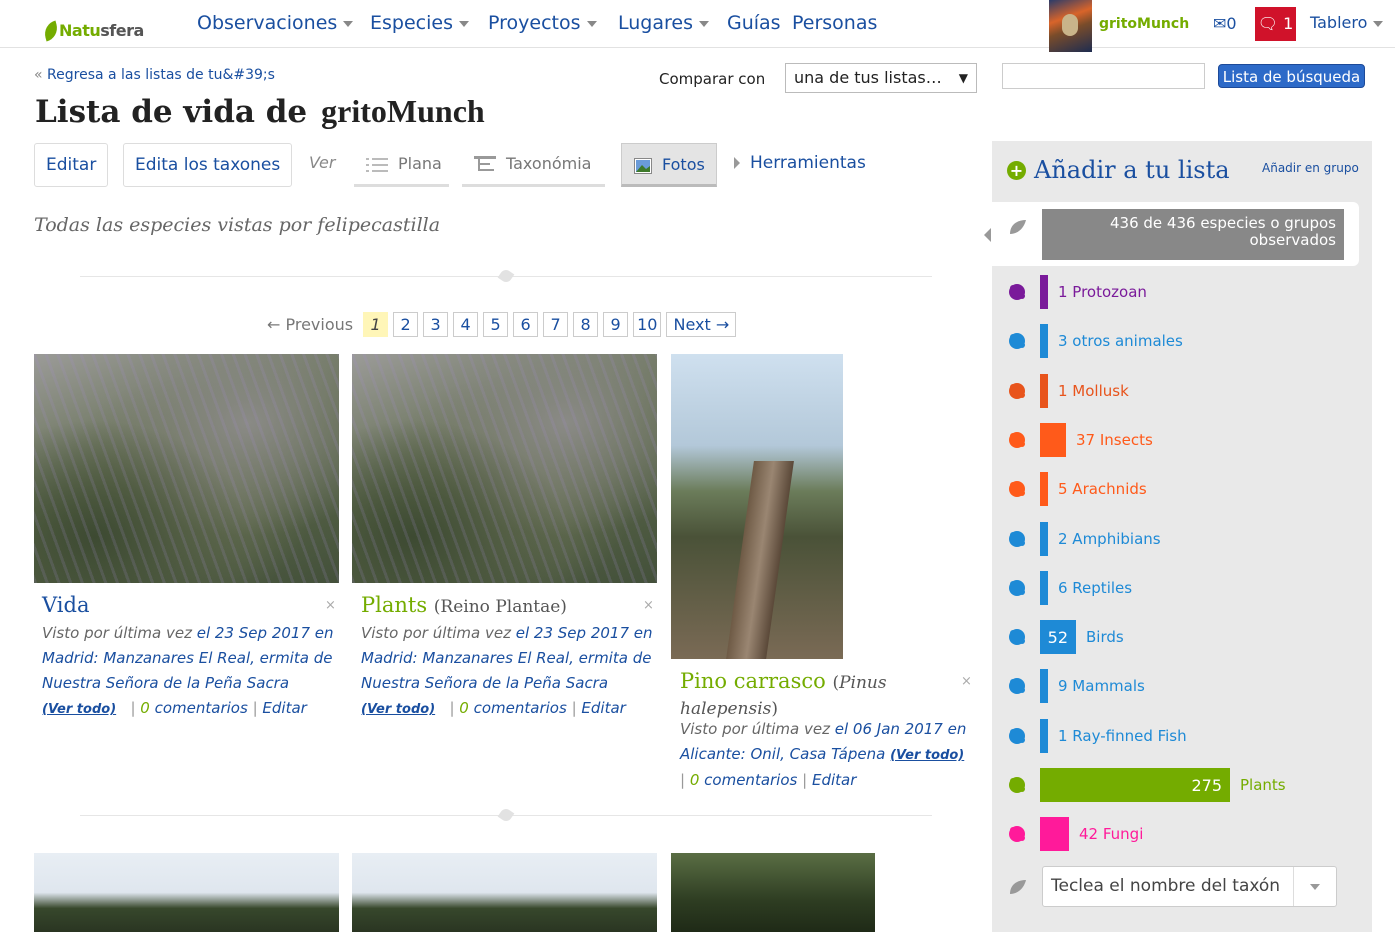  What do you see at coordinates (403, 111) in the screenshot?
I see `page-title-user: gritoMunch` at bounding box center [403, 111].